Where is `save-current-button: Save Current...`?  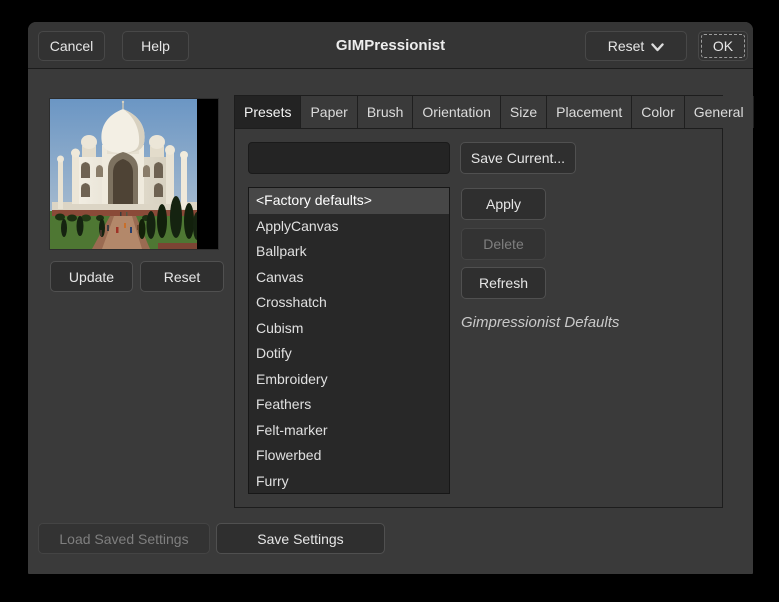 save-current-button: Save Current... is located at coordinates (518, 158).